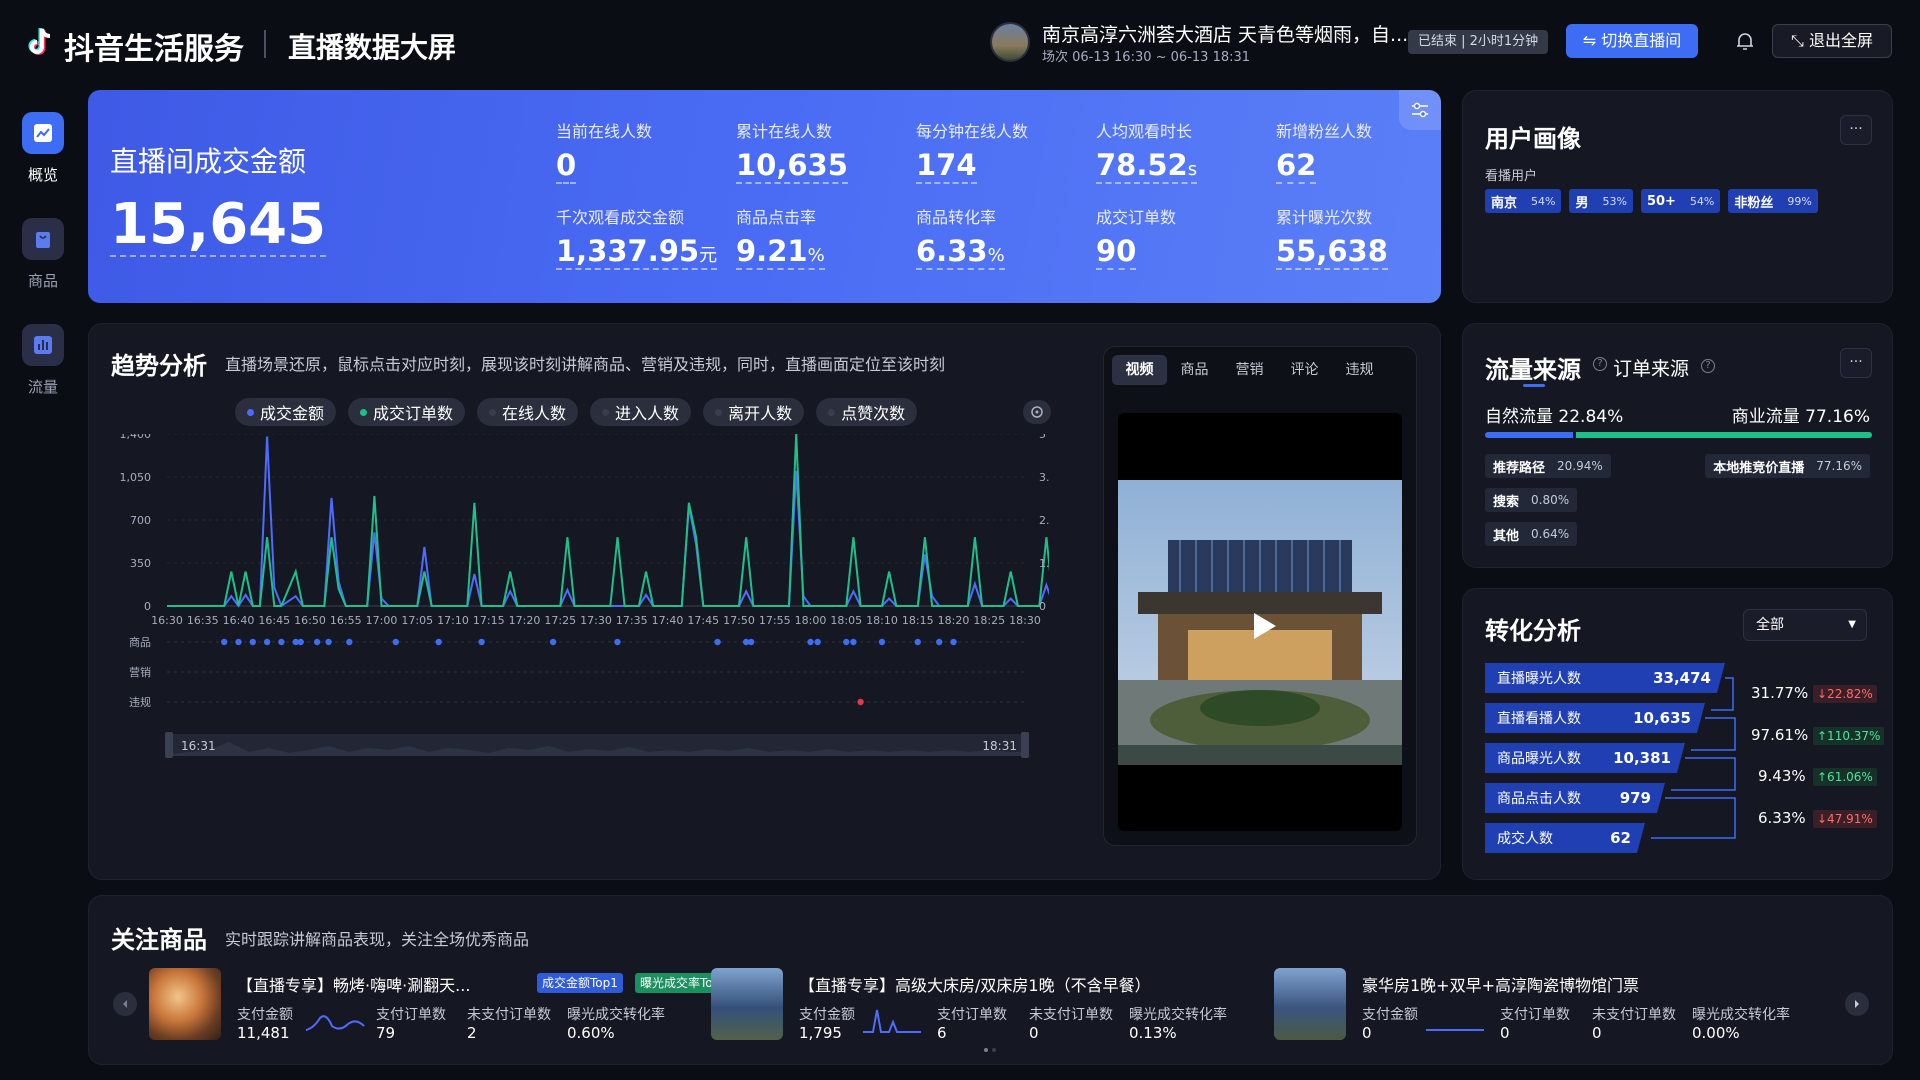  I want to click on y-tick-left: 1,400, so click(136, 437).